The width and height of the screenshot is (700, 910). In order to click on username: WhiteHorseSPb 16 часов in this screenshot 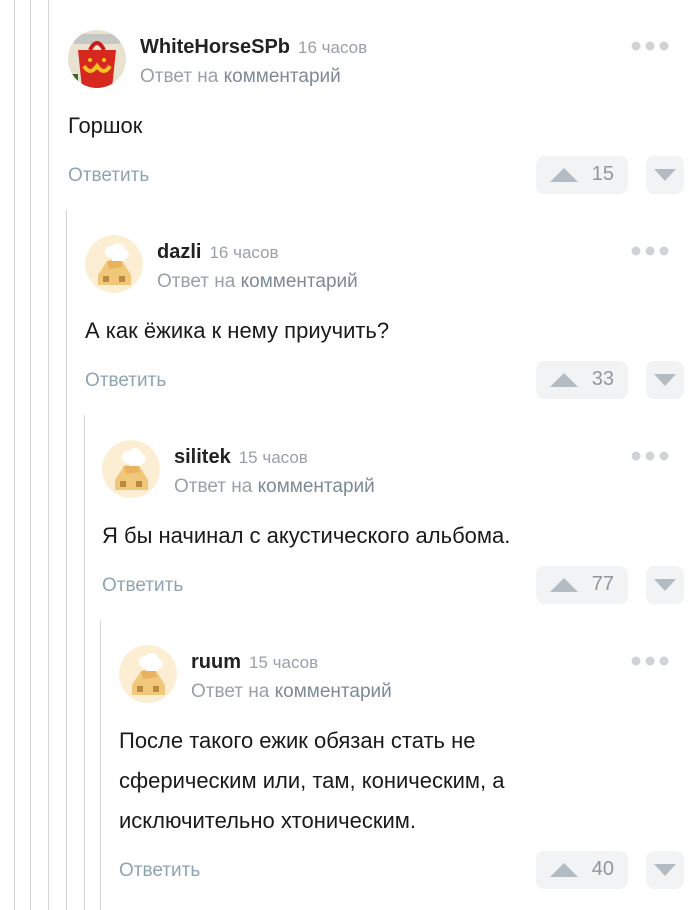, I will do `click(253, 47)`.